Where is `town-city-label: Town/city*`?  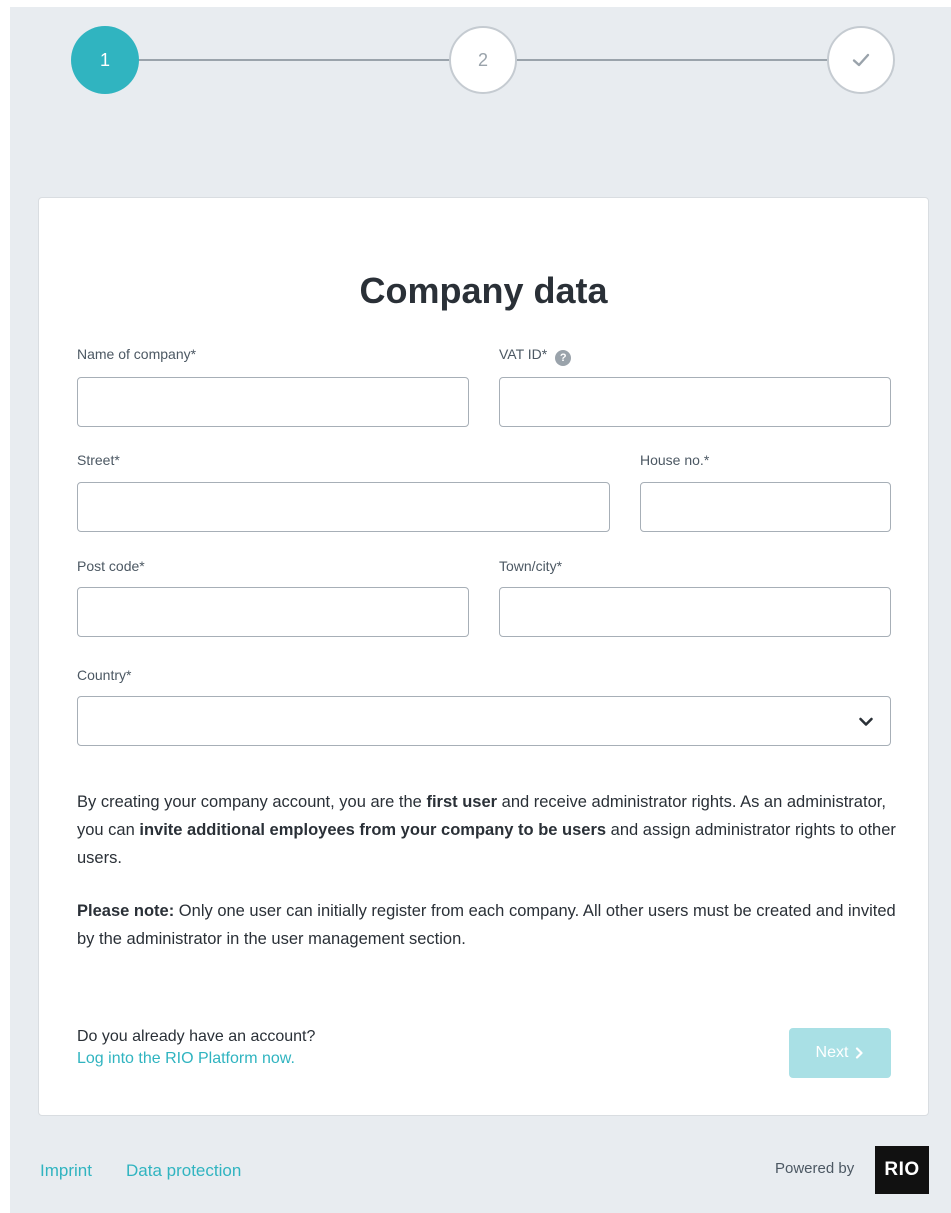 town-city-label: Town/city* is located at coordinates (531, 566).